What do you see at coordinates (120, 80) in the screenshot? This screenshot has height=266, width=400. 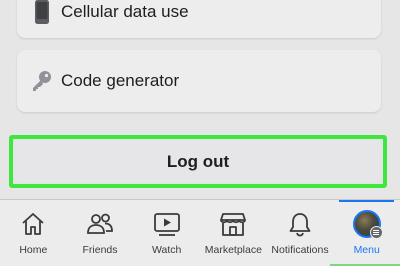 I see `code-generator-label: Code generator` at bounding box center [120, 80].